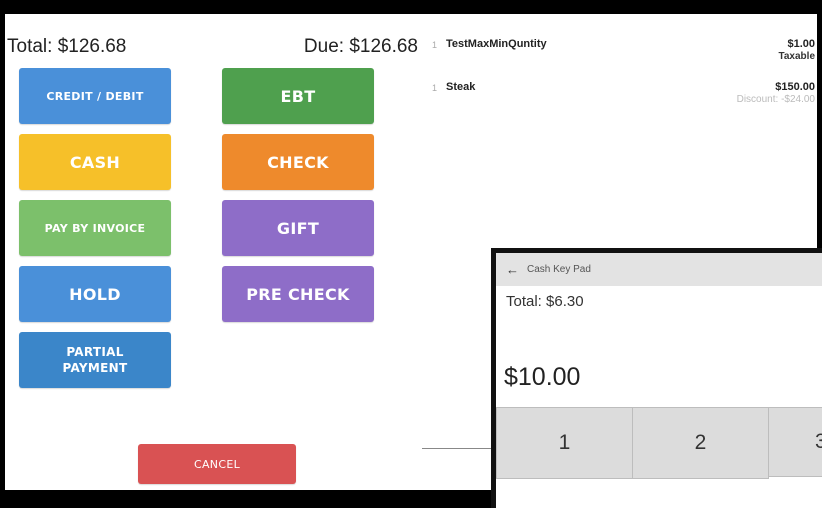 This screenshot has height=508, width=822. Describe the element at coordinates (461, 87) in the screenshot. I see `order-item-name: Steak` at that location.